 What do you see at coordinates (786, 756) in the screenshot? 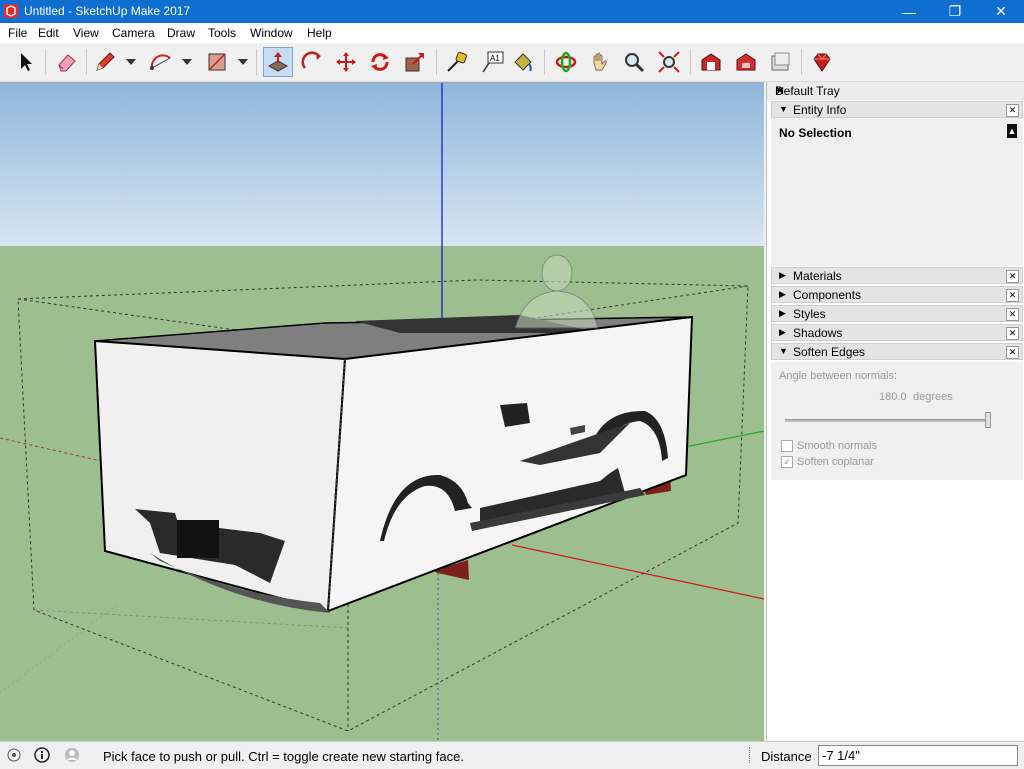
I see `measurements-label: Distance` at bounding box center [786, 756].